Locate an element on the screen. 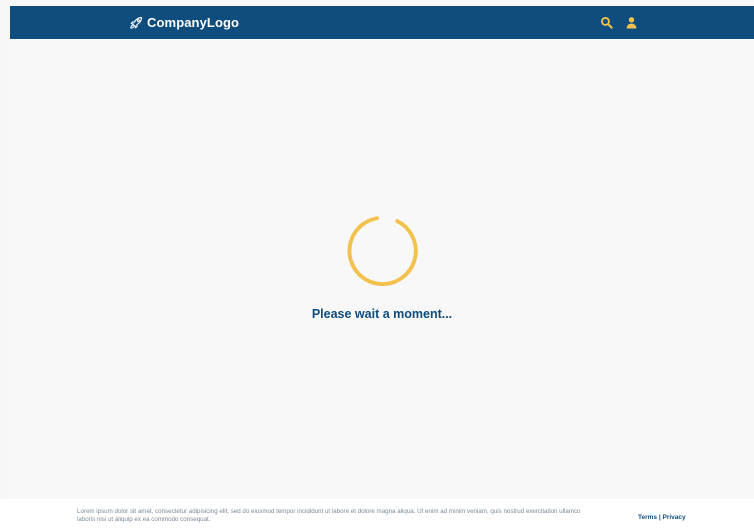 This screenshot has height=529, width=754. privacy-link: Privacy is located at coordinates (673, 517).